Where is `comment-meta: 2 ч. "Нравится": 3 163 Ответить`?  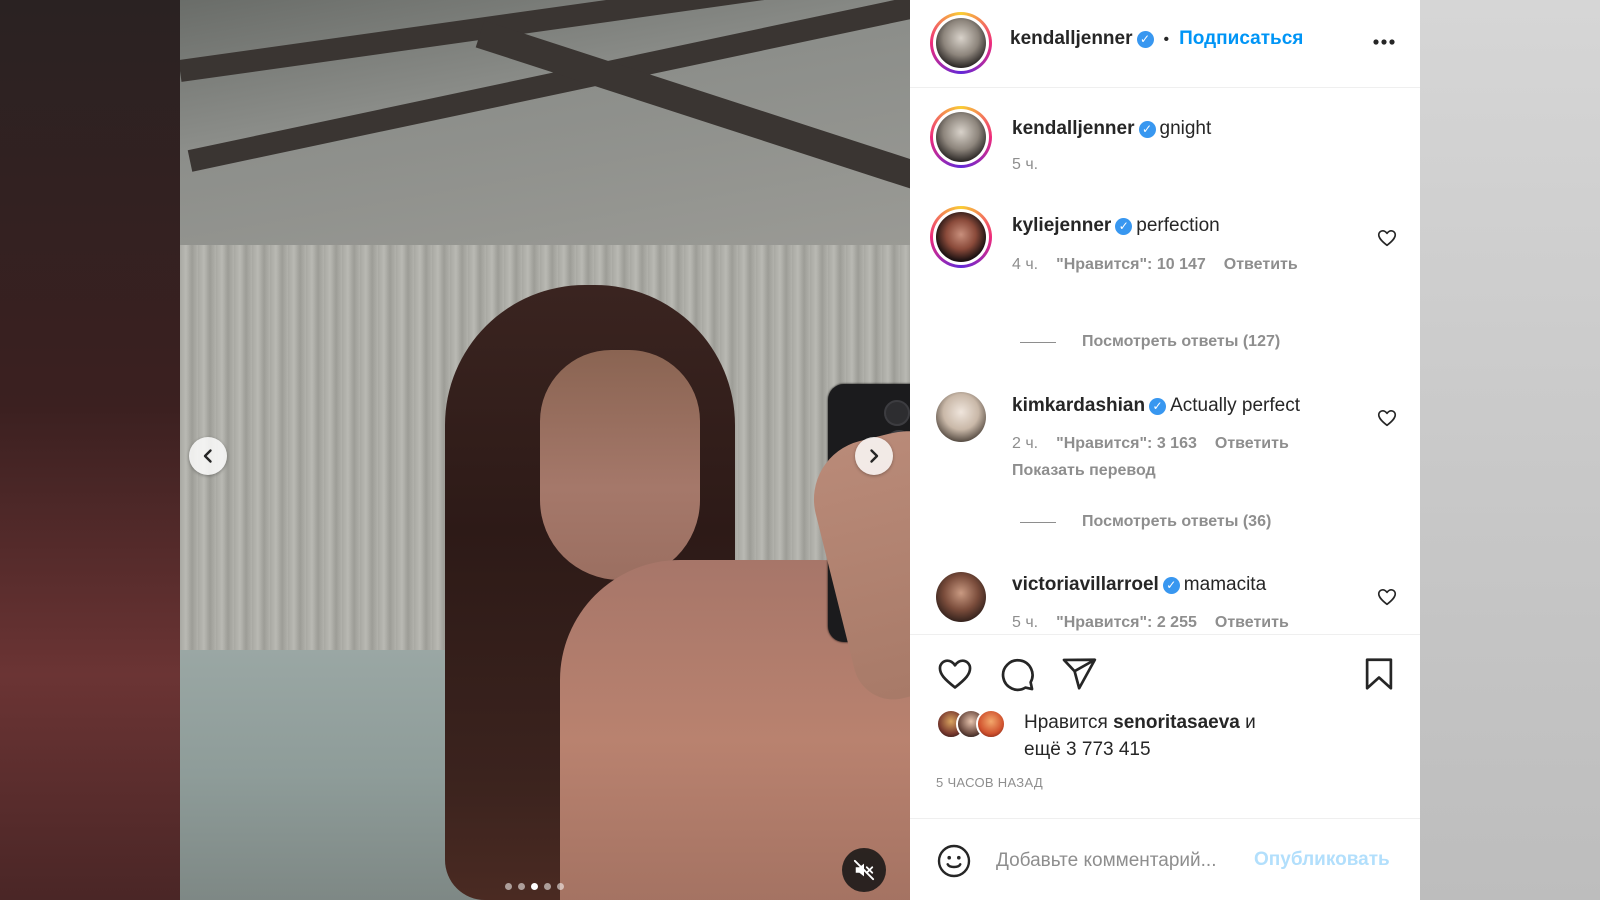 comment-meta: 2 ч. "Нравится": 3 163 Ответить is located at coordinates (1159, 444).